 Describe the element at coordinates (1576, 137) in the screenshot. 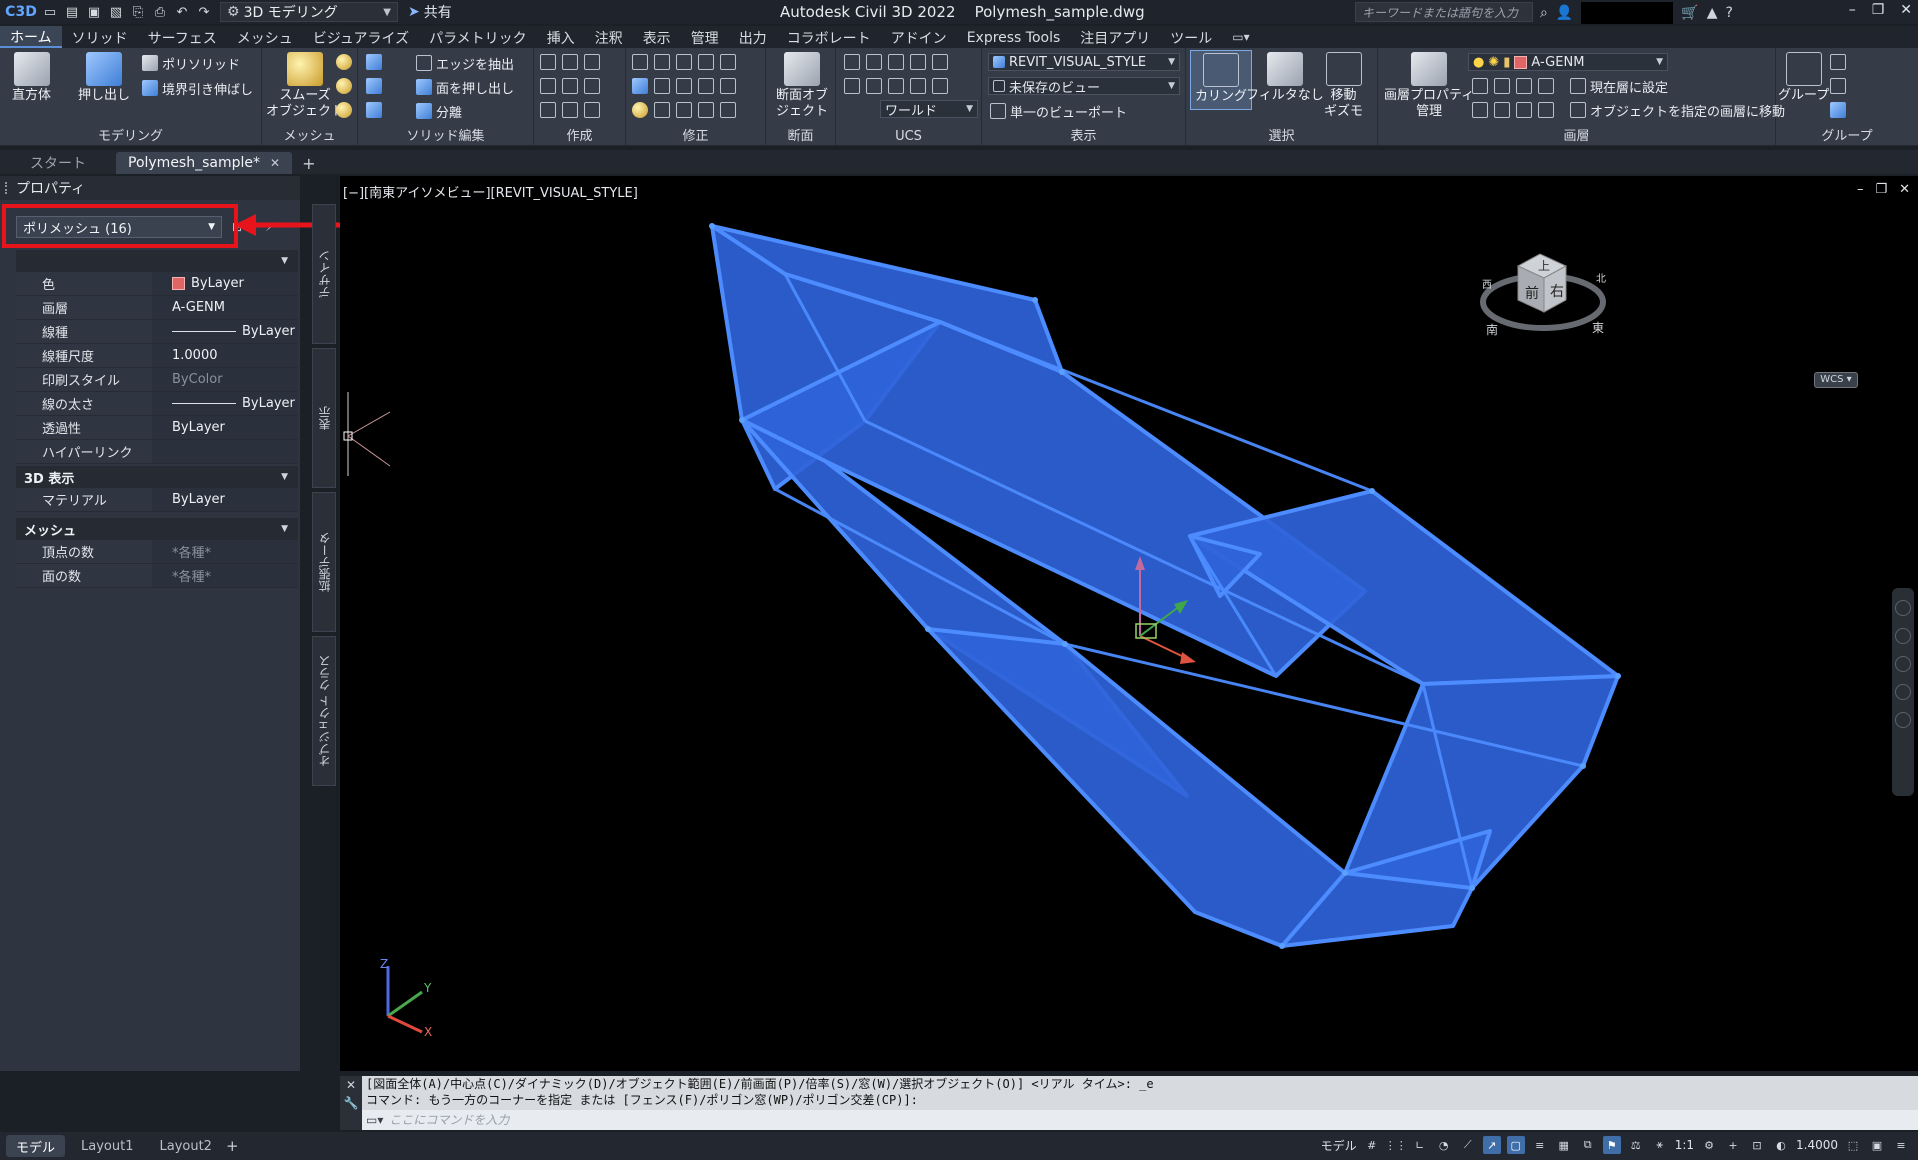

I see `group-layers-title: 画層` at that location.